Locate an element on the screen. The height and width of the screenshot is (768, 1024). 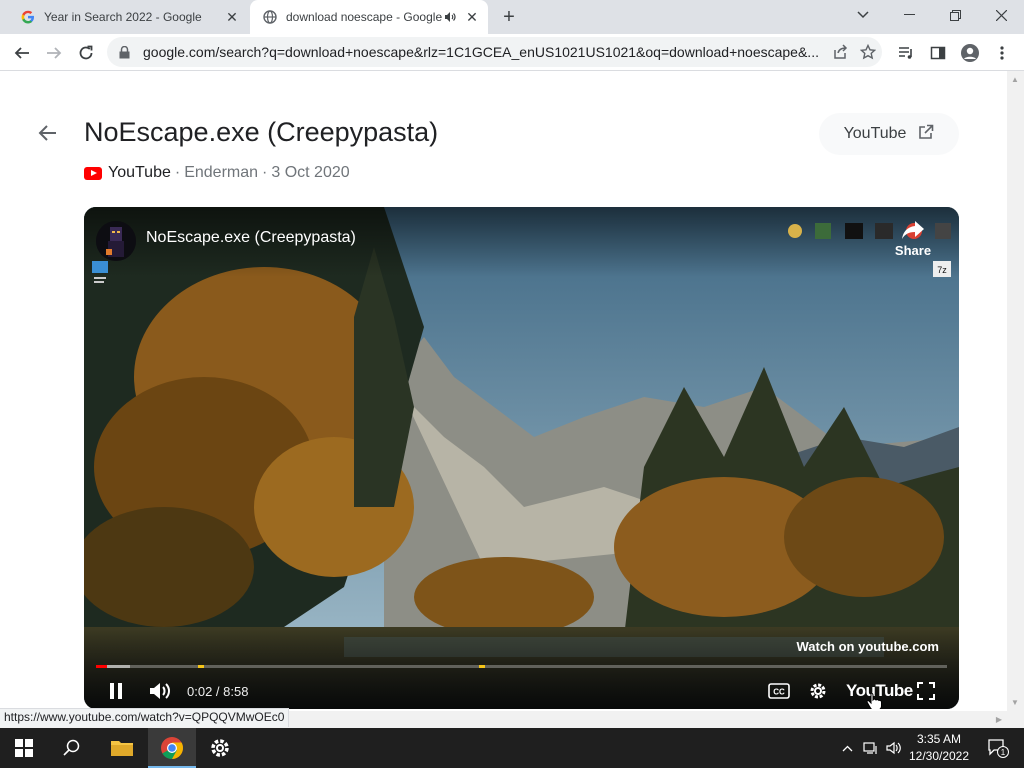
share-label: Share is located at coordinates (913, 250).